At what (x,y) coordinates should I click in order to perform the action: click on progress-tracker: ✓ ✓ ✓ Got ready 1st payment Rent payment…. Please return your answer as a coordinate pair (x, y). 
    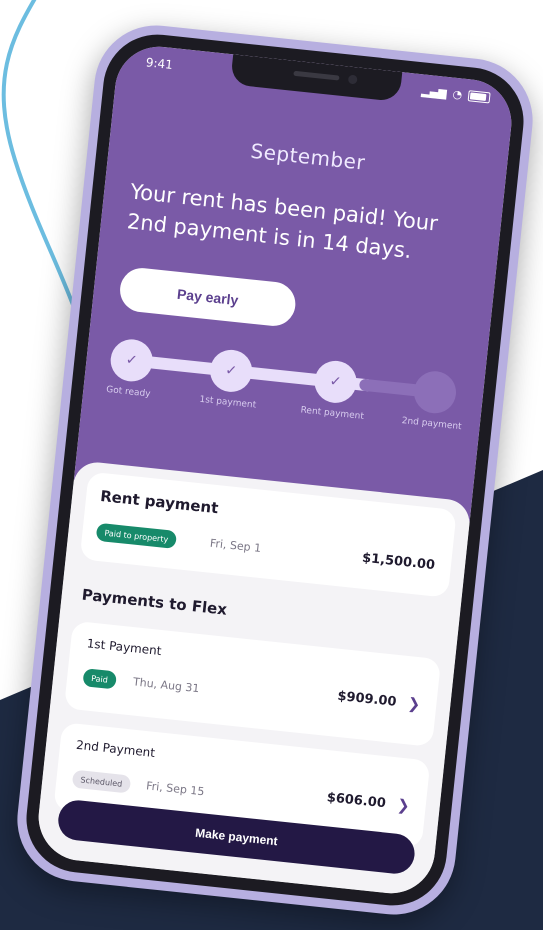
    Looking at the image, I should click on (285, 395).